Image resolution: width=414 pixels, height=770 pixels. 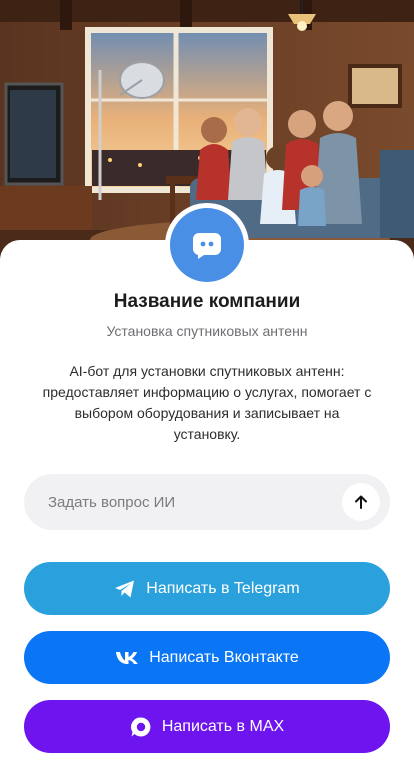 I want to click on max-button: Написать в MAX, so click(x=207, y=726).